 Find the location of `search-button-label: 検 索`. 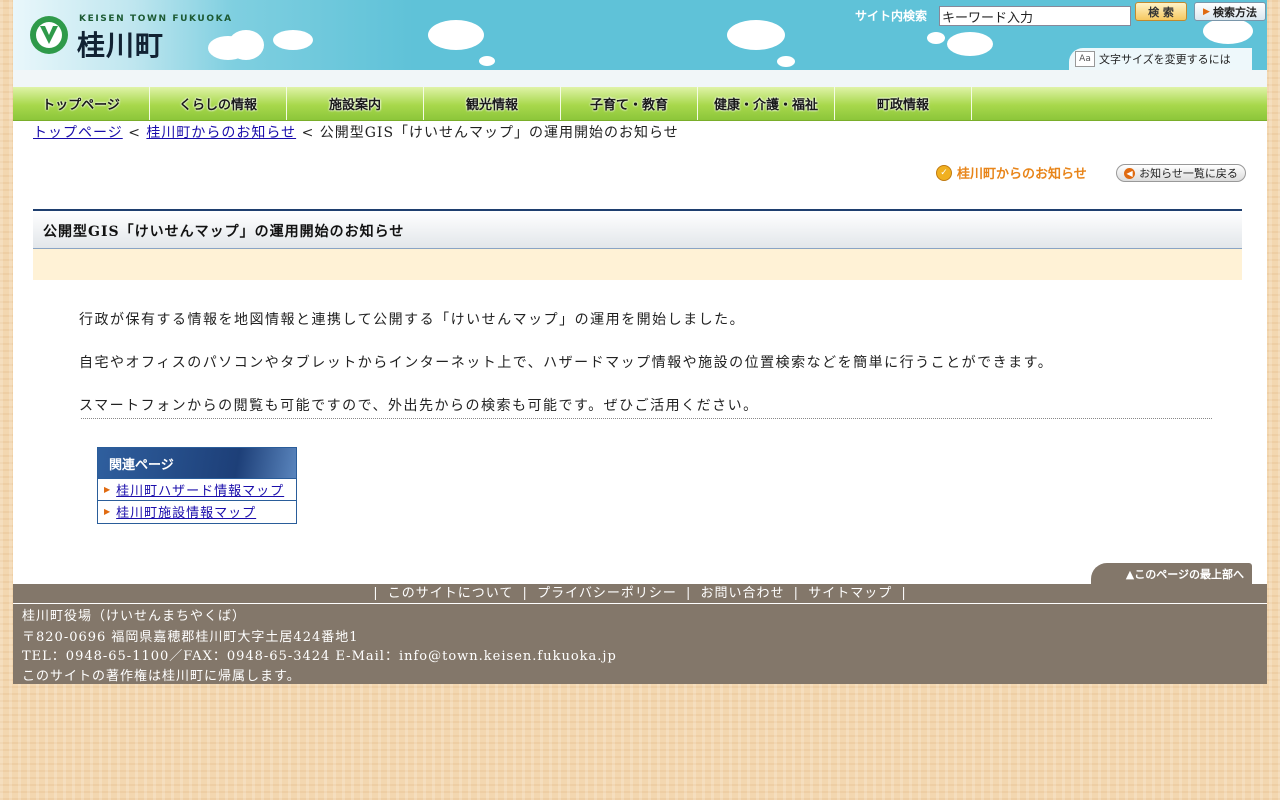

search-button-label: 検 索 is located at coordinates (1161, 12).